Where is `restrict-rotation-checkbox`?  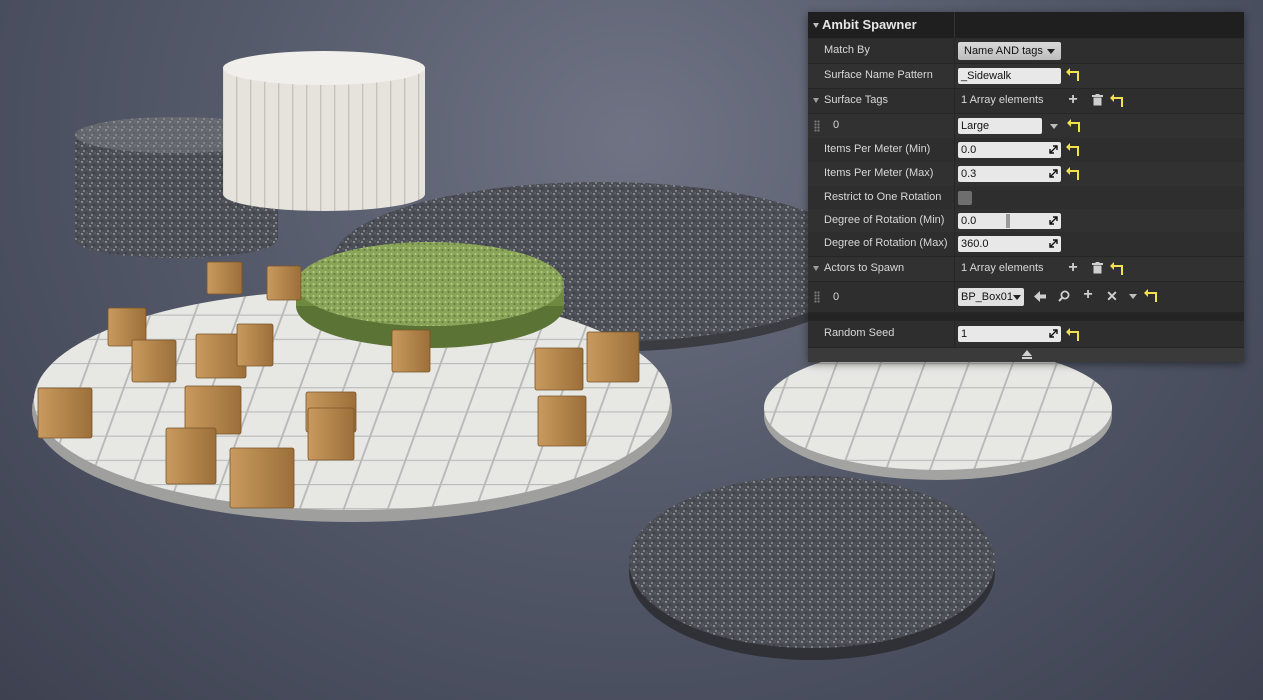 restrict-rotation-checkbox is located at coordinates (965, 198).